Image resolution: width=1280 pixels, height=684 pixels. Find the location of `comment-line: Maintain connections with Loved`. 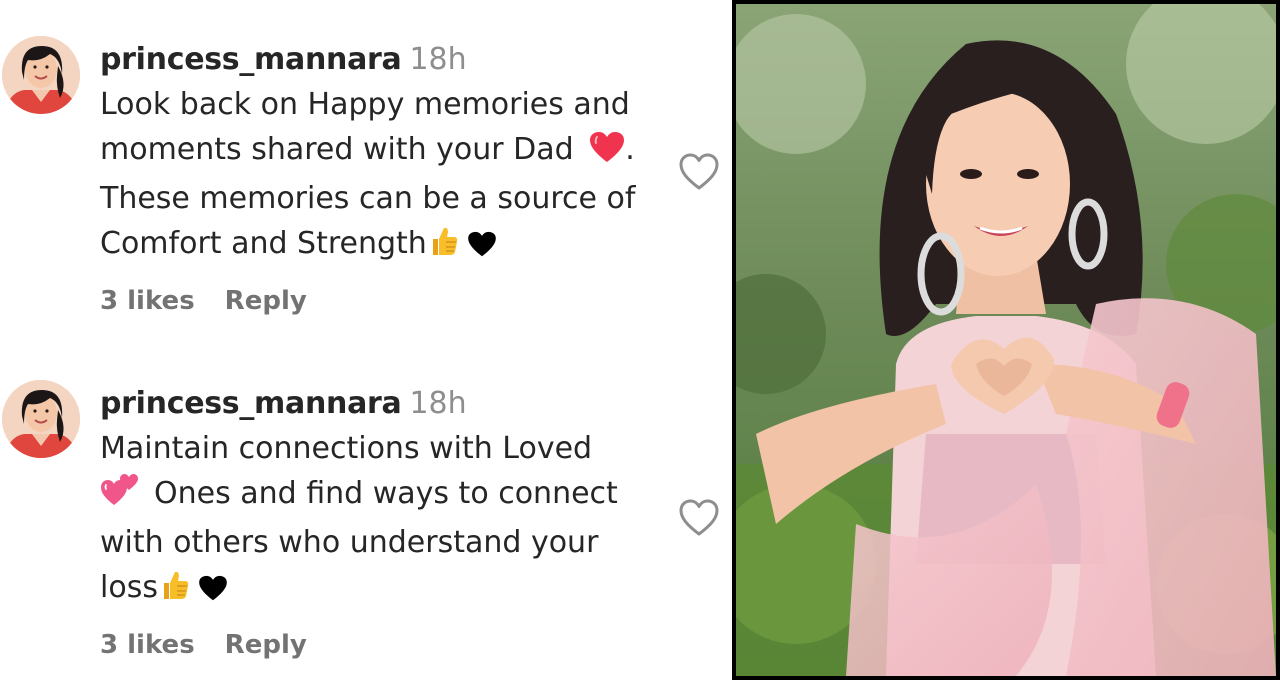

comment-line: Maintain connections with Loved is located at coordinates (346, 448).